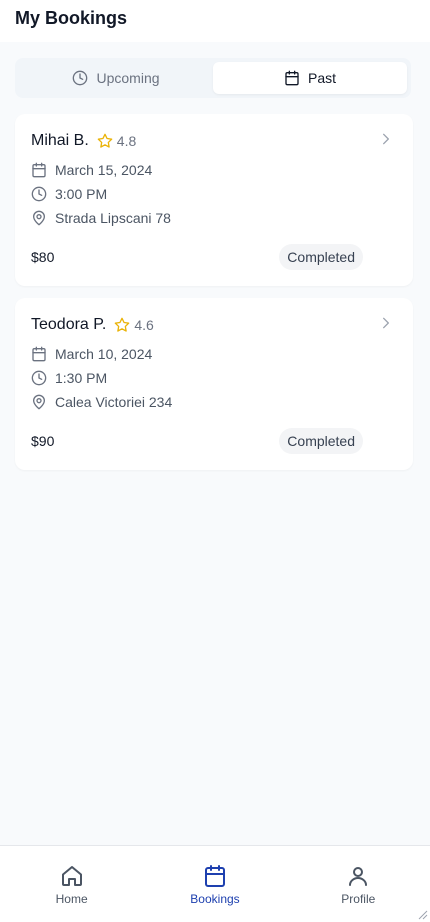 The image size is (430, 922). What do you see at coordinates (71, 18) in the screenshot?
I see `page-title: My Bookings` at bounding box center [71, 18].